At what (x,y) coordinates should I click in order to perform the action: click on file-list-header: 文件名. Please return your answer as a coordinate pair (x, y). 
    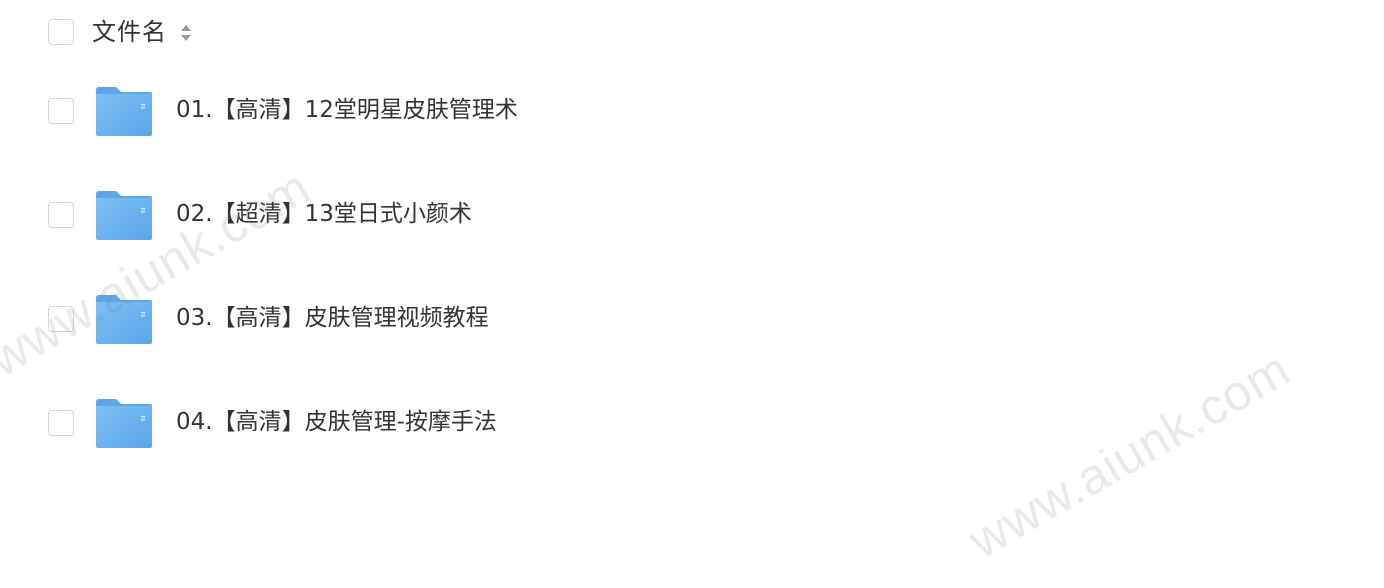
    Looking at the image, I should click on (300, 32).